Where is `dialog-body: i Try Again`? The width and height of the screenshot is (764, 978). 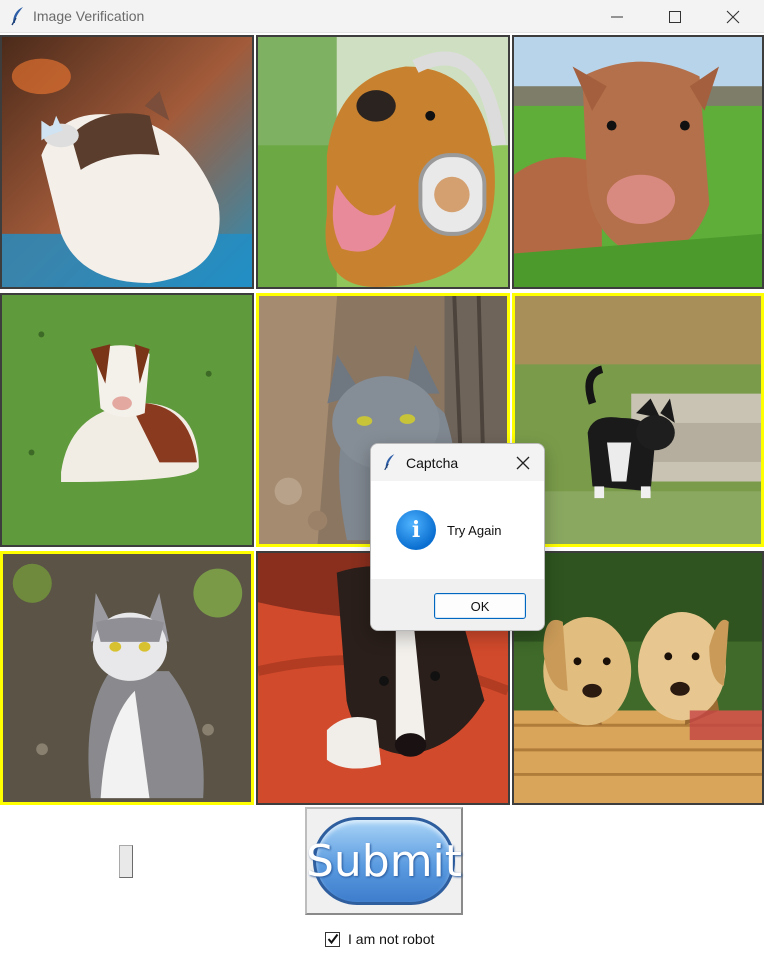
dialog-body: i Try Again is located at coordinates (457, 530).